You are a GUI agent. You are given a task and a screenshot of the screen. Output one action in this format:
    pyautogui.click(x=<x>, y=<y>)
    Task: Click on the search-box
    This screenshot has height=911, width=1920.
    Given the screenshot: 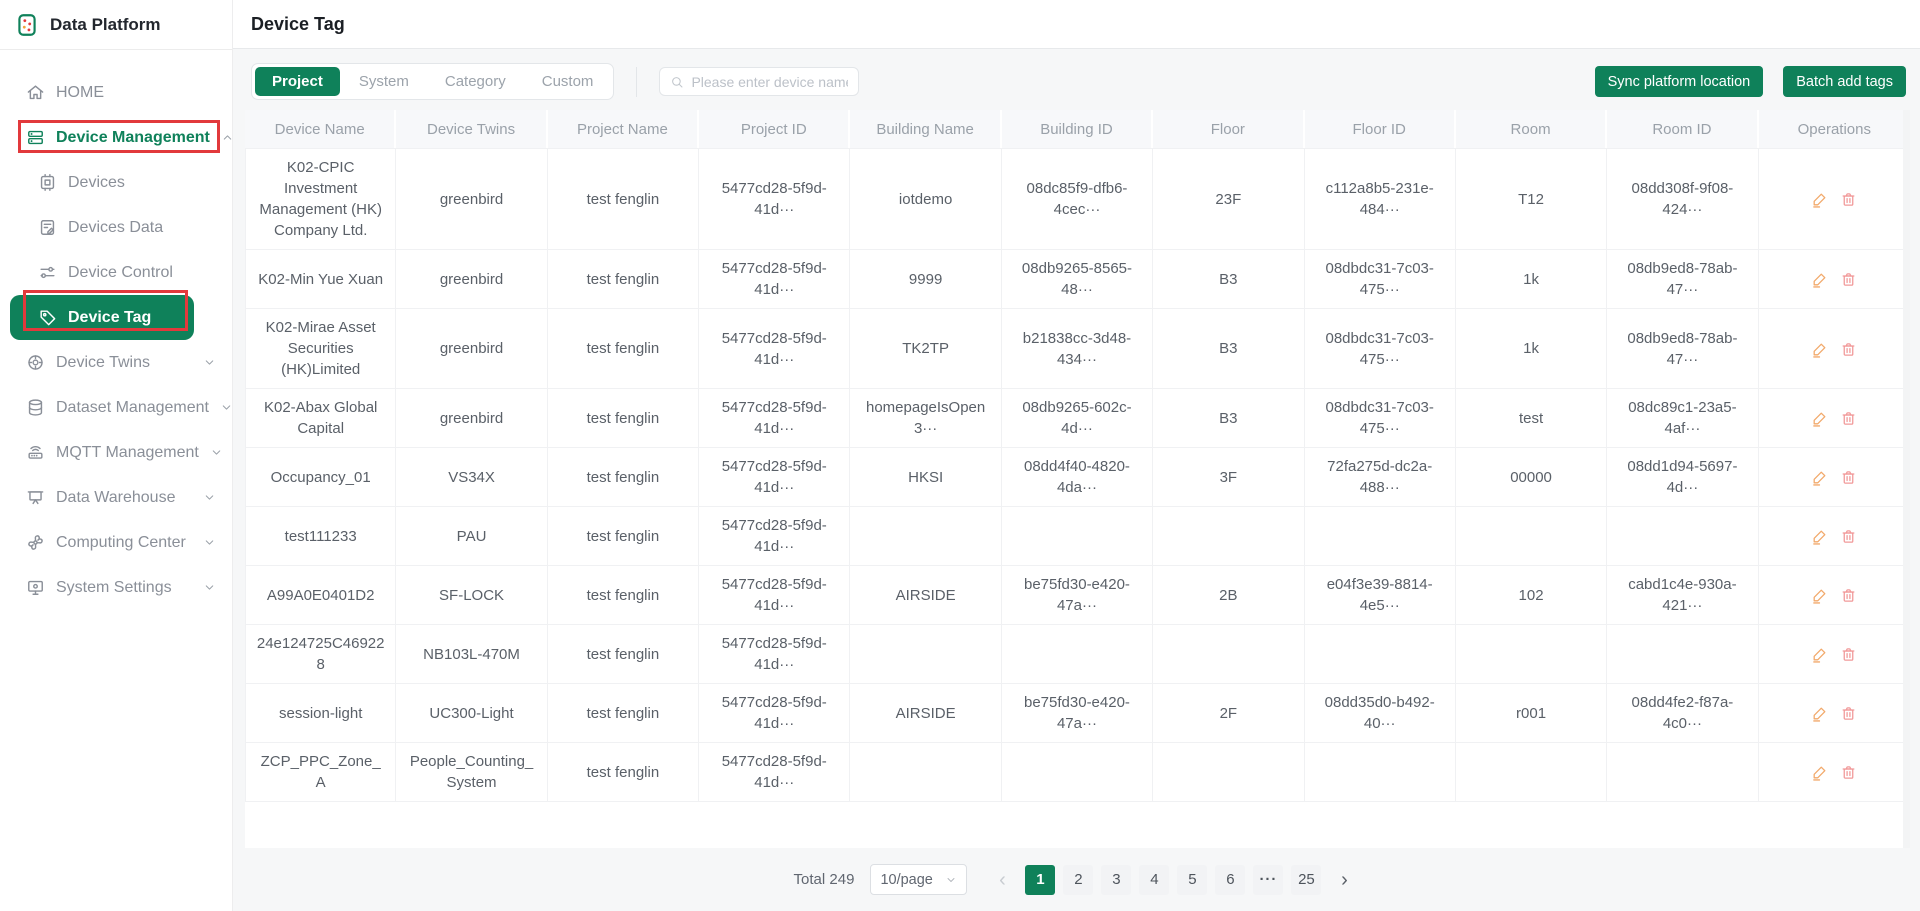 What is the action you would take?
    pyautogui.click(x=759, y=81)
    